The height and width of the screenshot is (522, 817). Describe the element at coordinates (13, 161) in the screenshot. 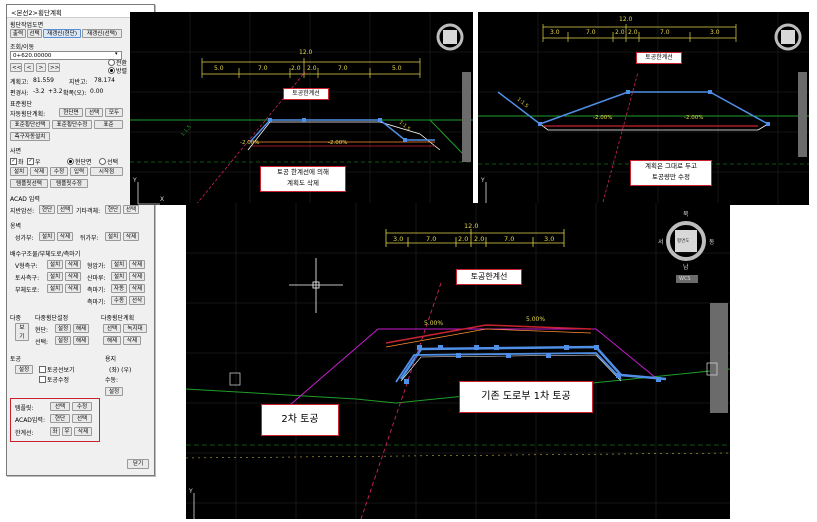

I see `check-left: ✓` at that location.